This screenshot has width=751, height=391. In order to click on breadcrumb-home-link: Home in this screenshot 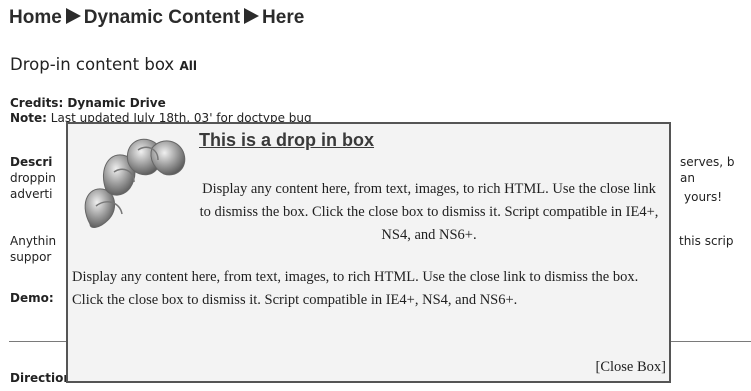, I will do `click(35, 17)`.